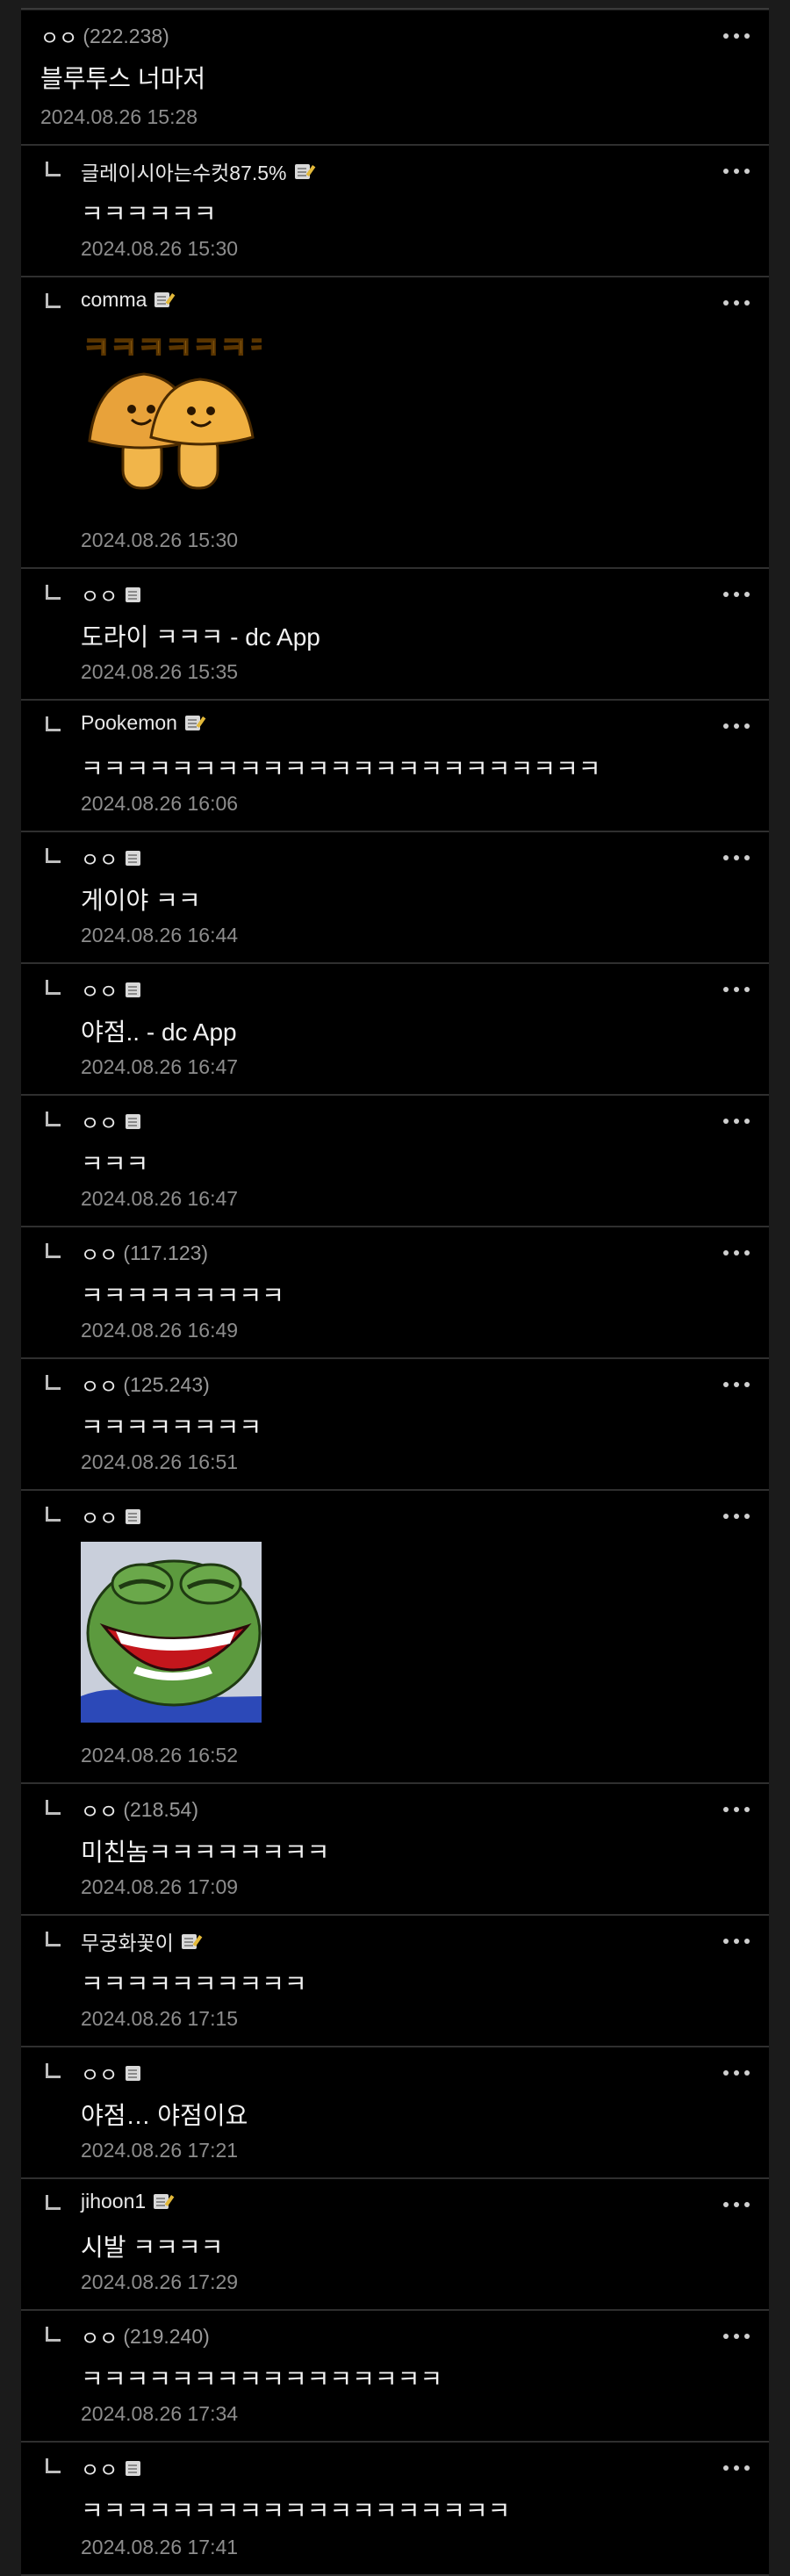 This screenshot has width=790, height=2576. I want to click on comment-author: ㅇㅇ (219.240), so click(145, 2336).